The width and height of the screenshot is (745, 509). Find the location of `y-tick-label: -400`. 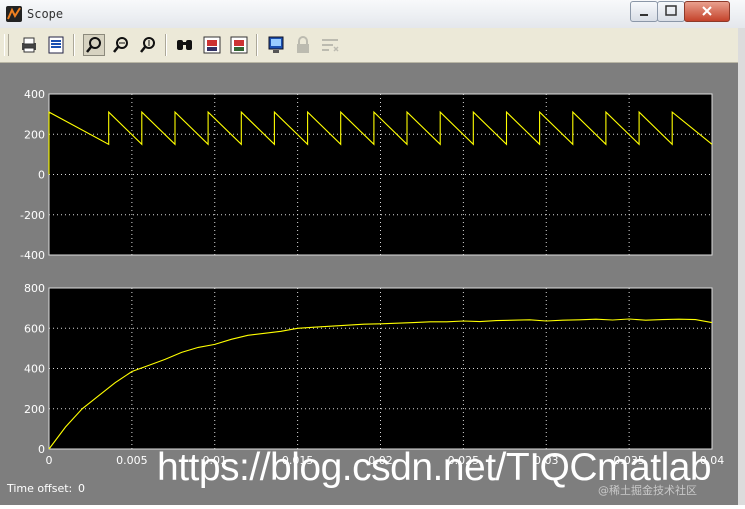

y-tick-label: -400 is located at coordinates (32, 255).